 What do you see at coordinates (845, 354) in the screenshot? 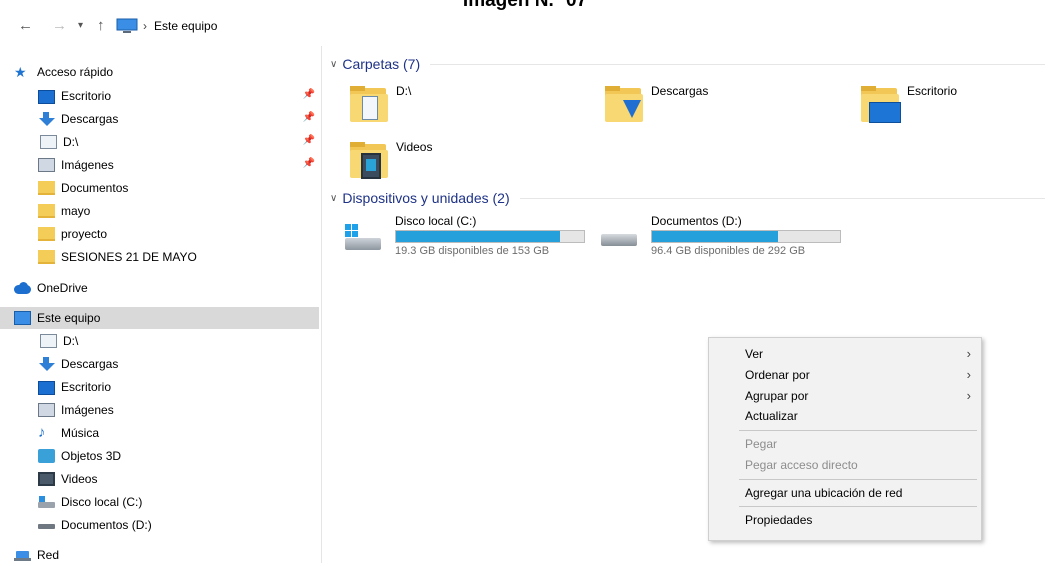
I see `menu-item-ver: Ver ›` at bounding box center [845, 354].